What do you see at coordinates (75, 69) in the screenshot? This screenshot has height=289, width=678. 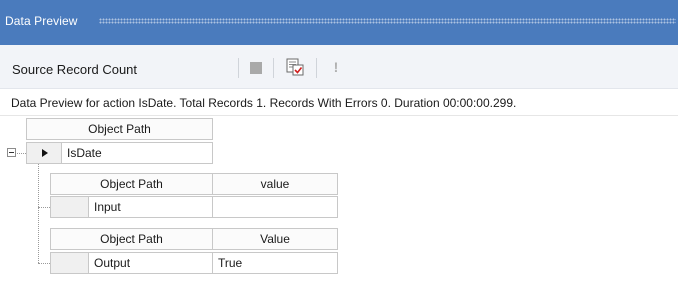 I see `source-record-count-label: Source Record Count` at bounding box center [75, 69].